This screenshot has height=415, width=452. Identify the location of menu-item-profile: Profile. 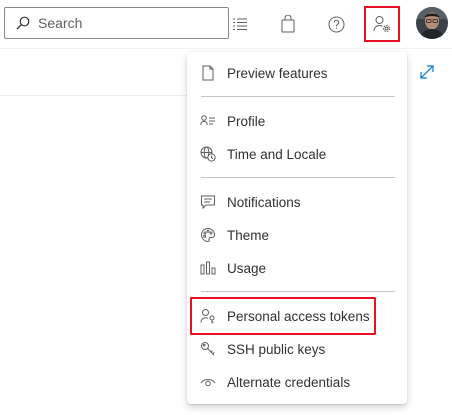
(297, 121).